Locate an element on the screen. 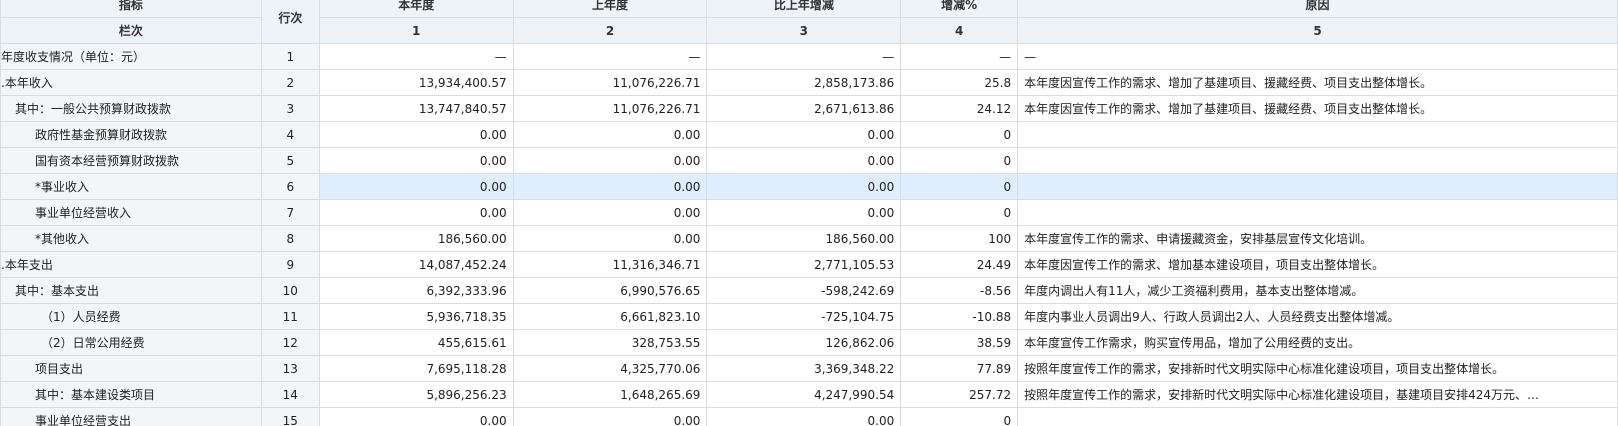  cell-reason: 按照年度宣传工作的需求，安排新时代文明实际中心标准化建设项目，项目支出整体增长。 is located at coordinates (1317, 368).